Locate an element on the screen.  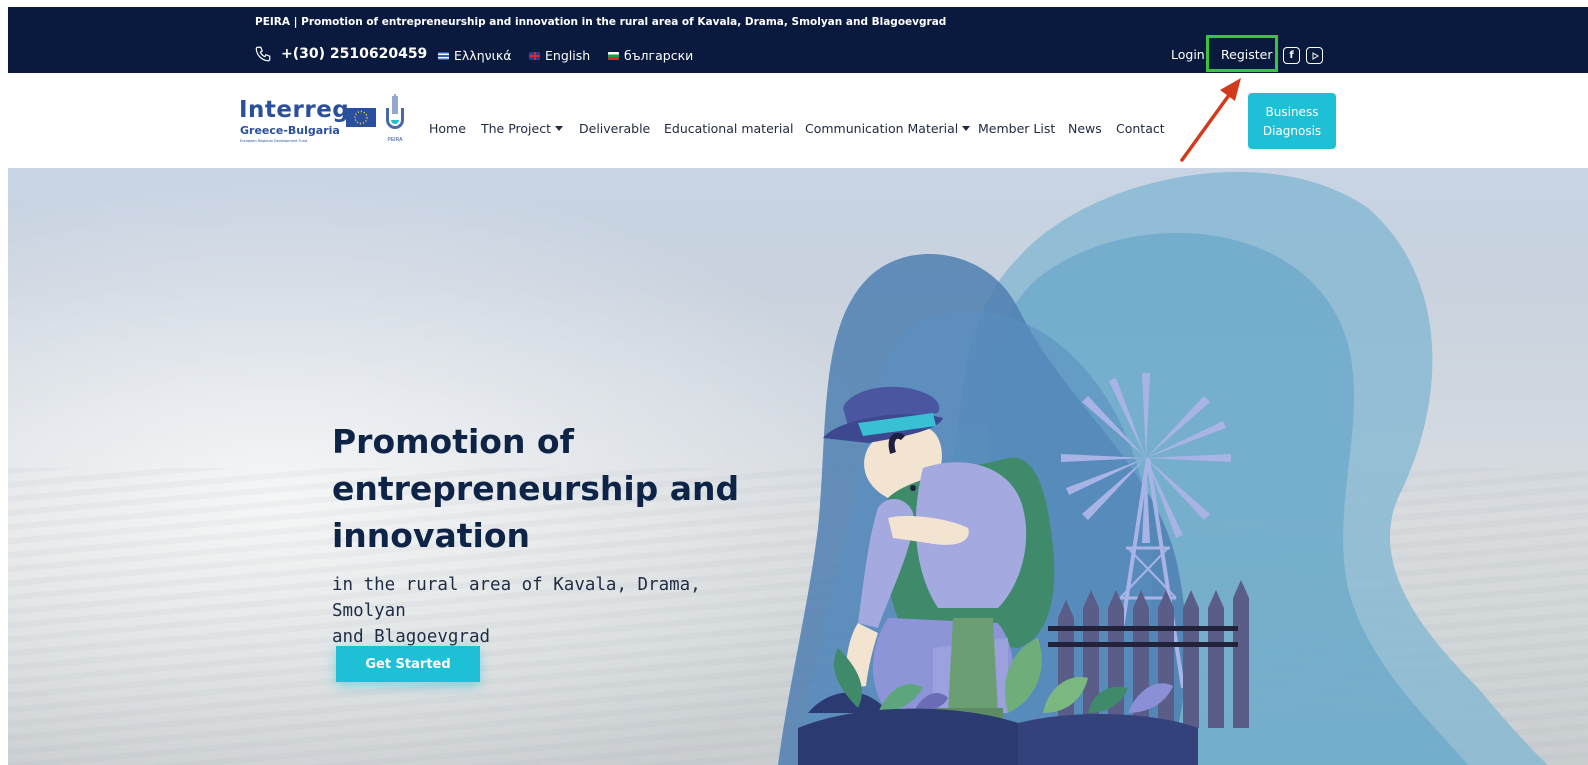
business-diagnosis-button: Business Diagnosis is located at coordinates (1292, 121).